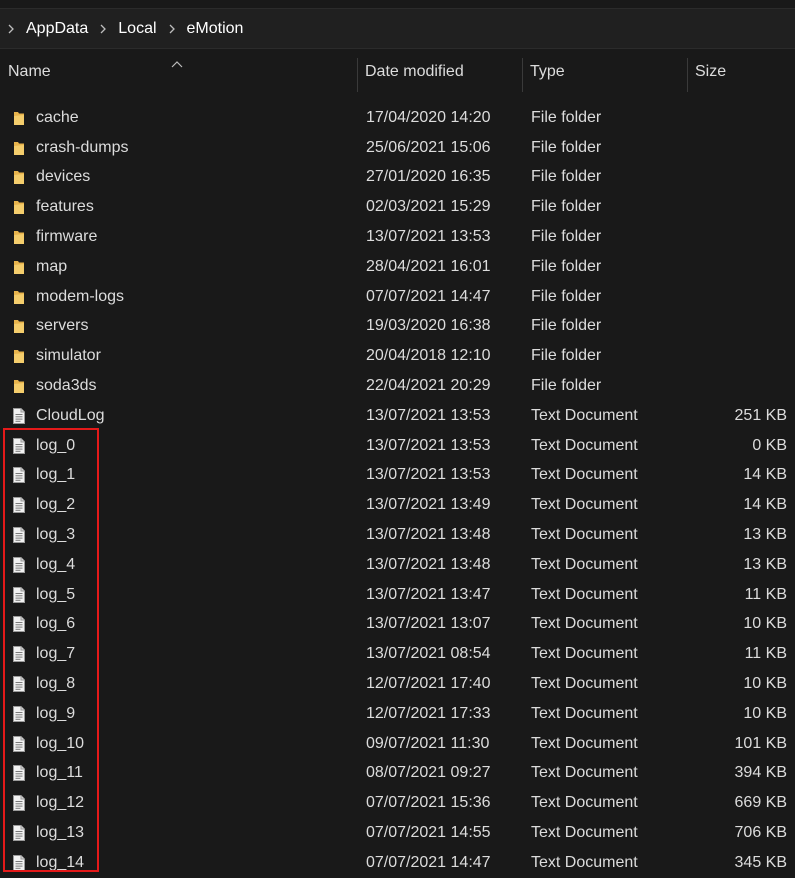 The height and width of the screenshot is (878, 795). I want to click on file-date-modified: 25/06/2021 15:06, so click(428, 147).